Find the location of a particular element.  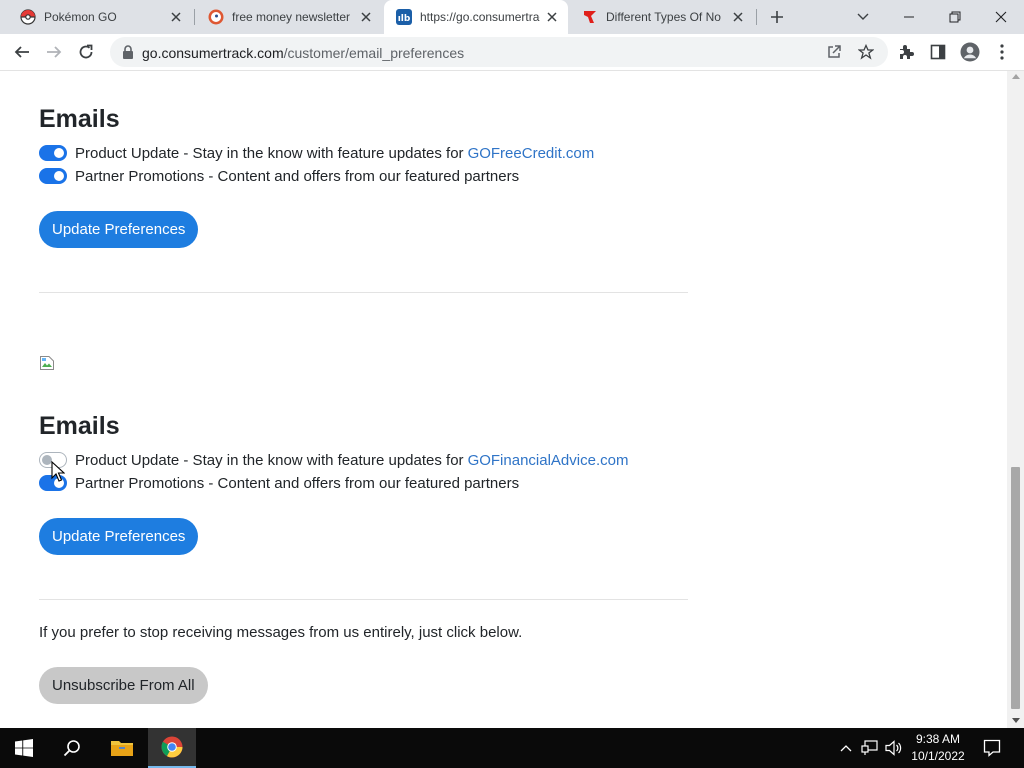

speaker-icon is located at coordinates (893, 748).